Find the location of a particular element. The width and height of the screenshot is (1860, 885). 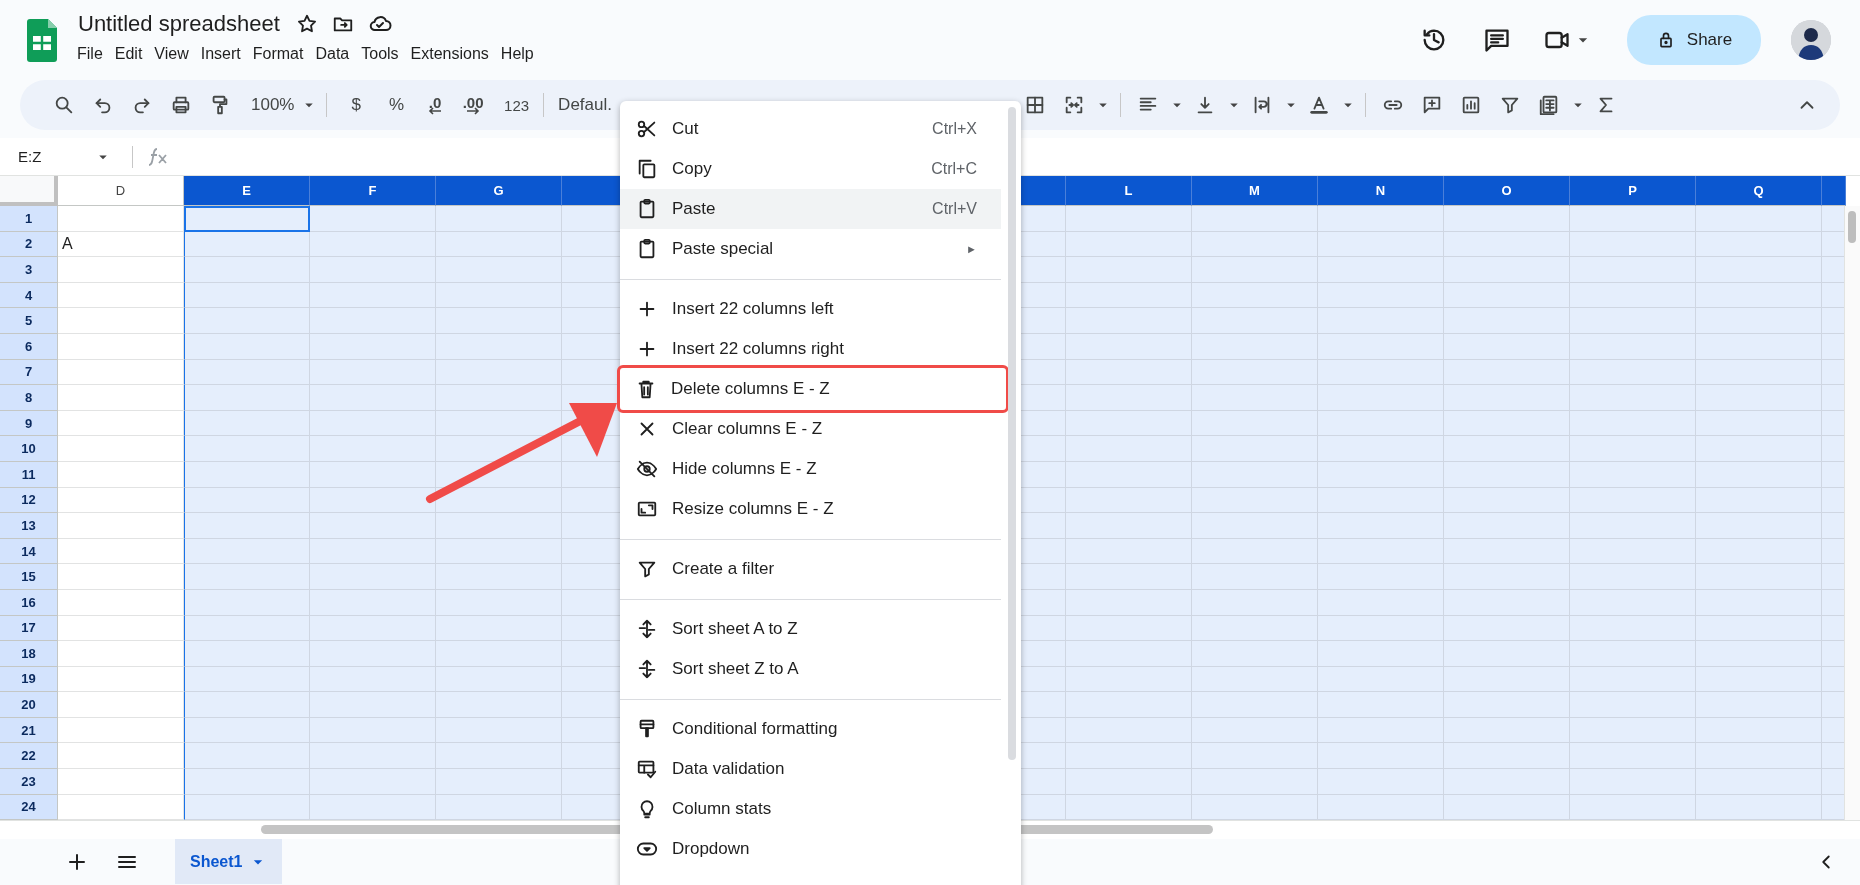

menu-item: Dropdown is located at coordinates (810, 849).